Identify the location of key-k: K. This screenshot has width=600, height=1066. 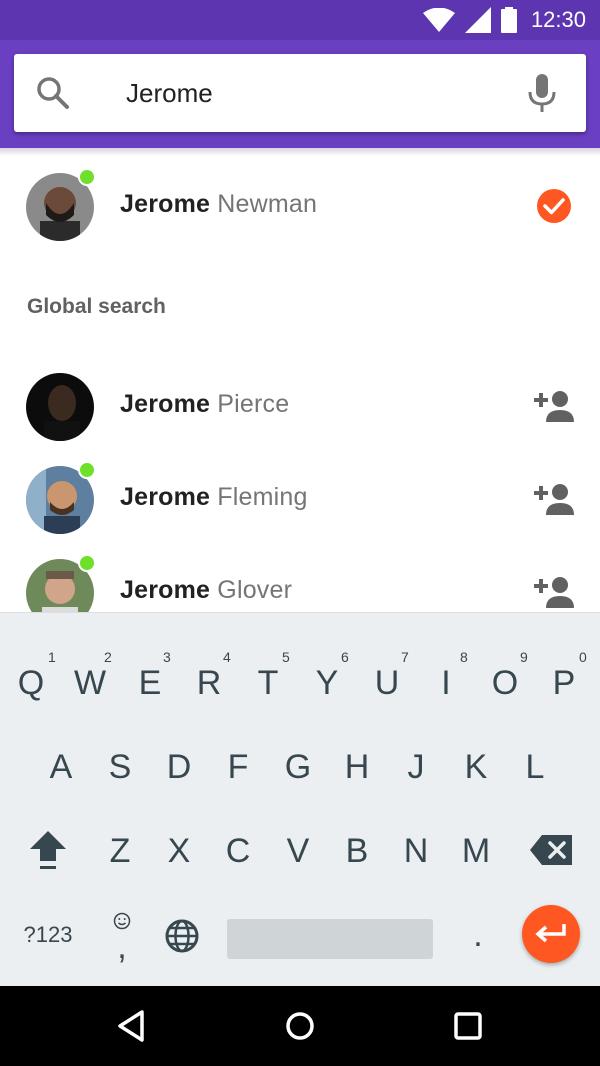
(476, 767).